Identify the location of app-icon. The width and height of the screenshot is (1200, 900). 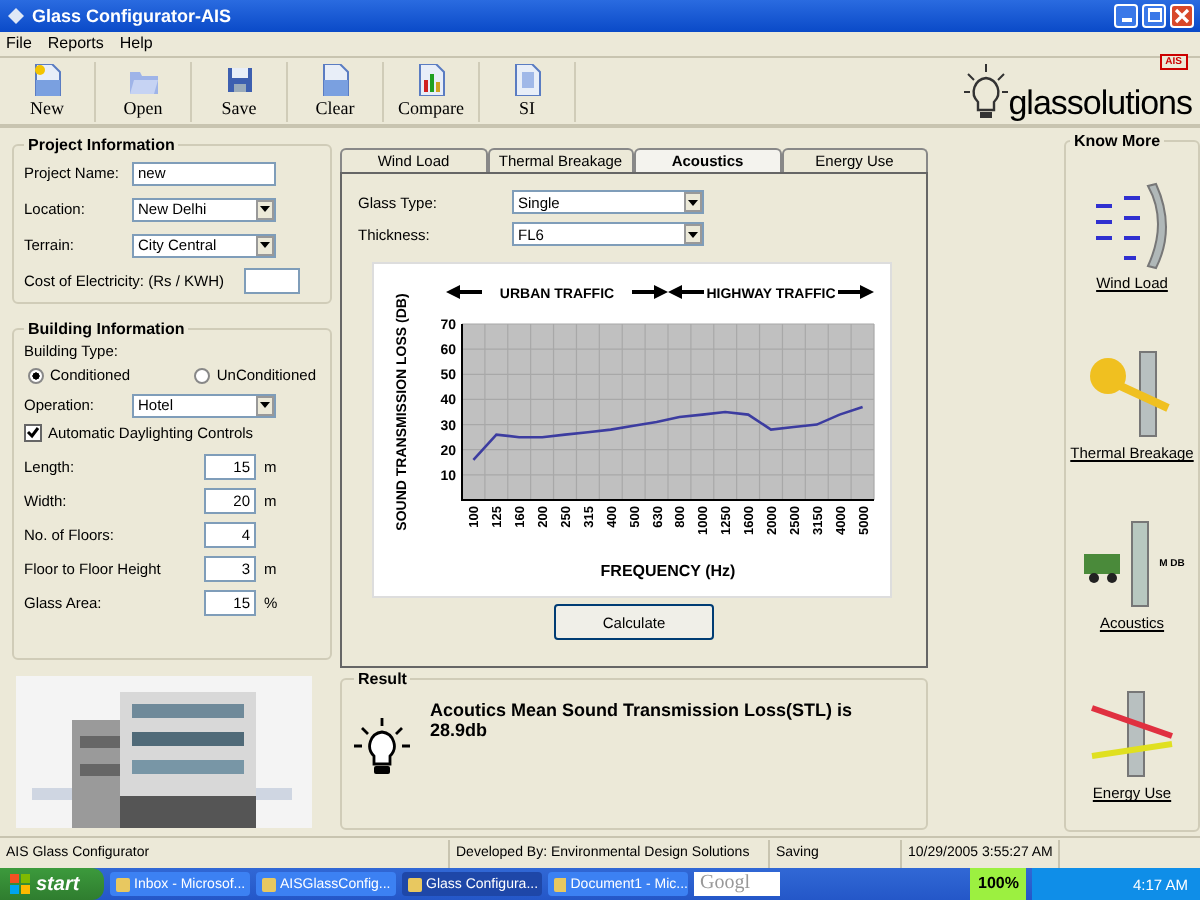
(16, 15).